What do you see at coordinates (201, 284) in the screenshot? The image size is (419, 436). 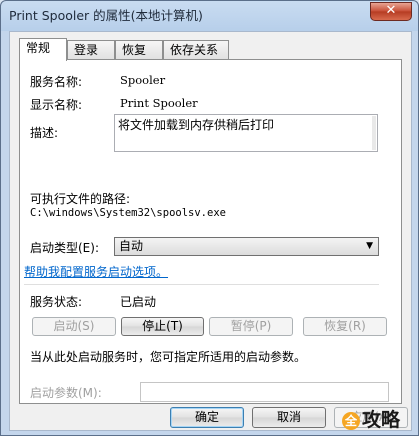 I see `separator` at bounding box center [201, 284].